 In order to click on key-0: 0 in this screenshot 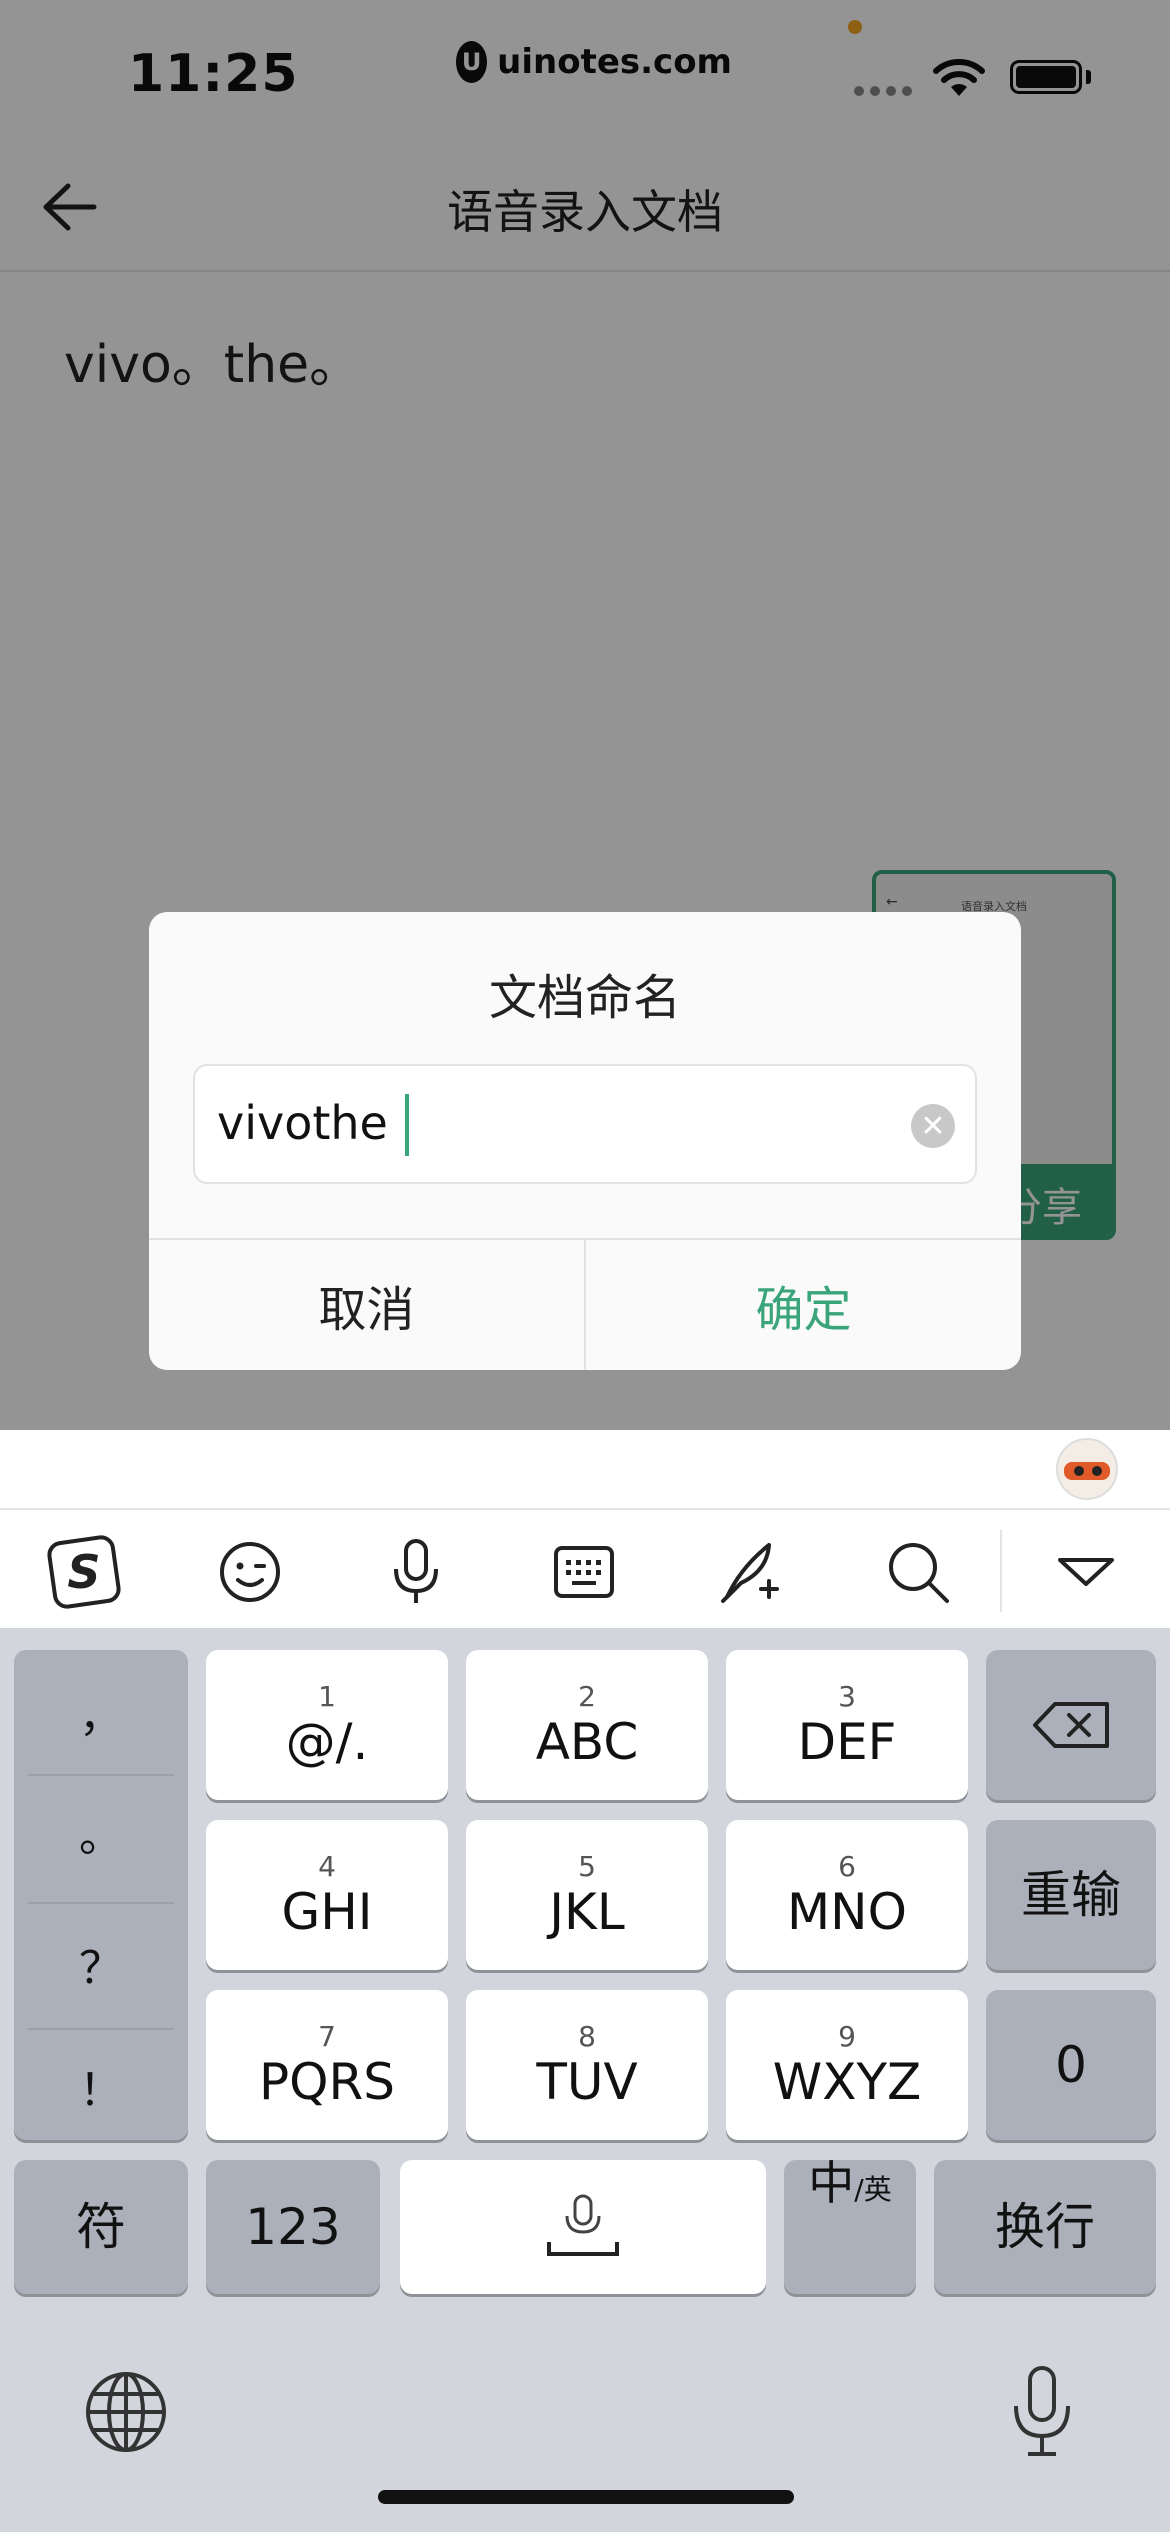, I will do `click(1071, 2065)`.